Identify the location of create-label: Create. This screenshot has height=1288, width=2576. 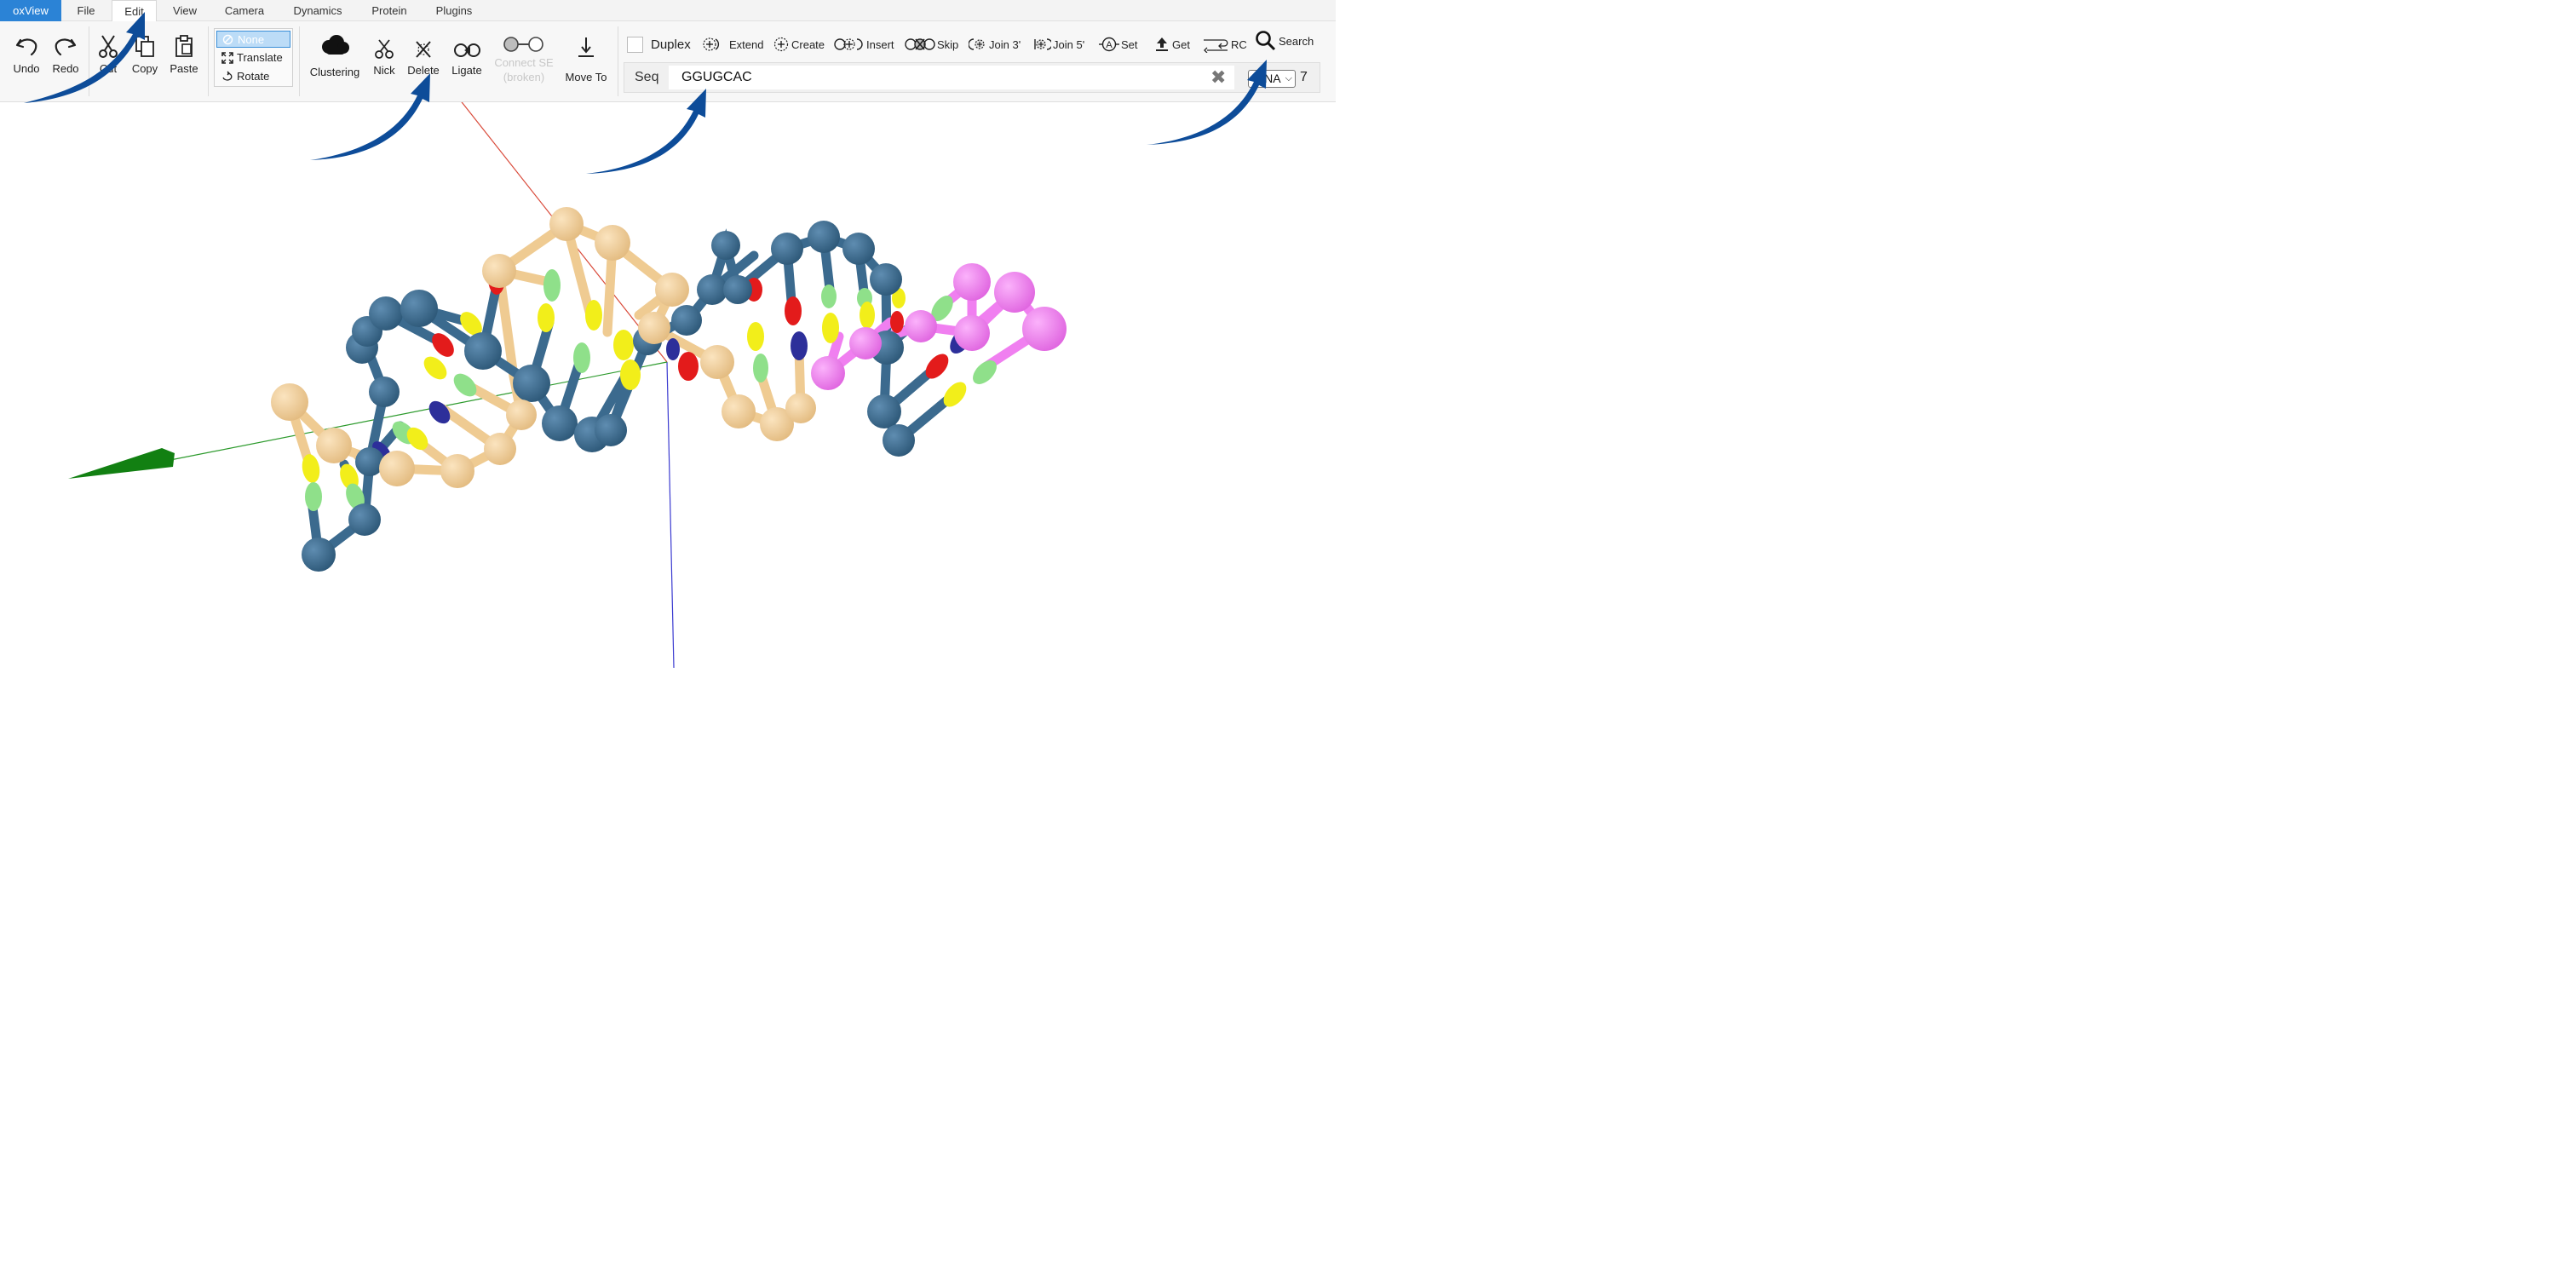
(808, 44).